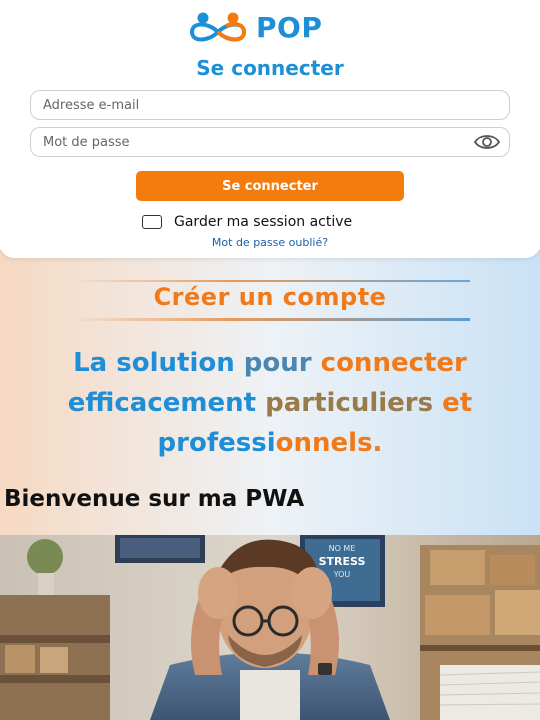 The image size is (540, 720). I want to click on welcome-heading: Bienvenue sur ma PWA, so click(154, 499).